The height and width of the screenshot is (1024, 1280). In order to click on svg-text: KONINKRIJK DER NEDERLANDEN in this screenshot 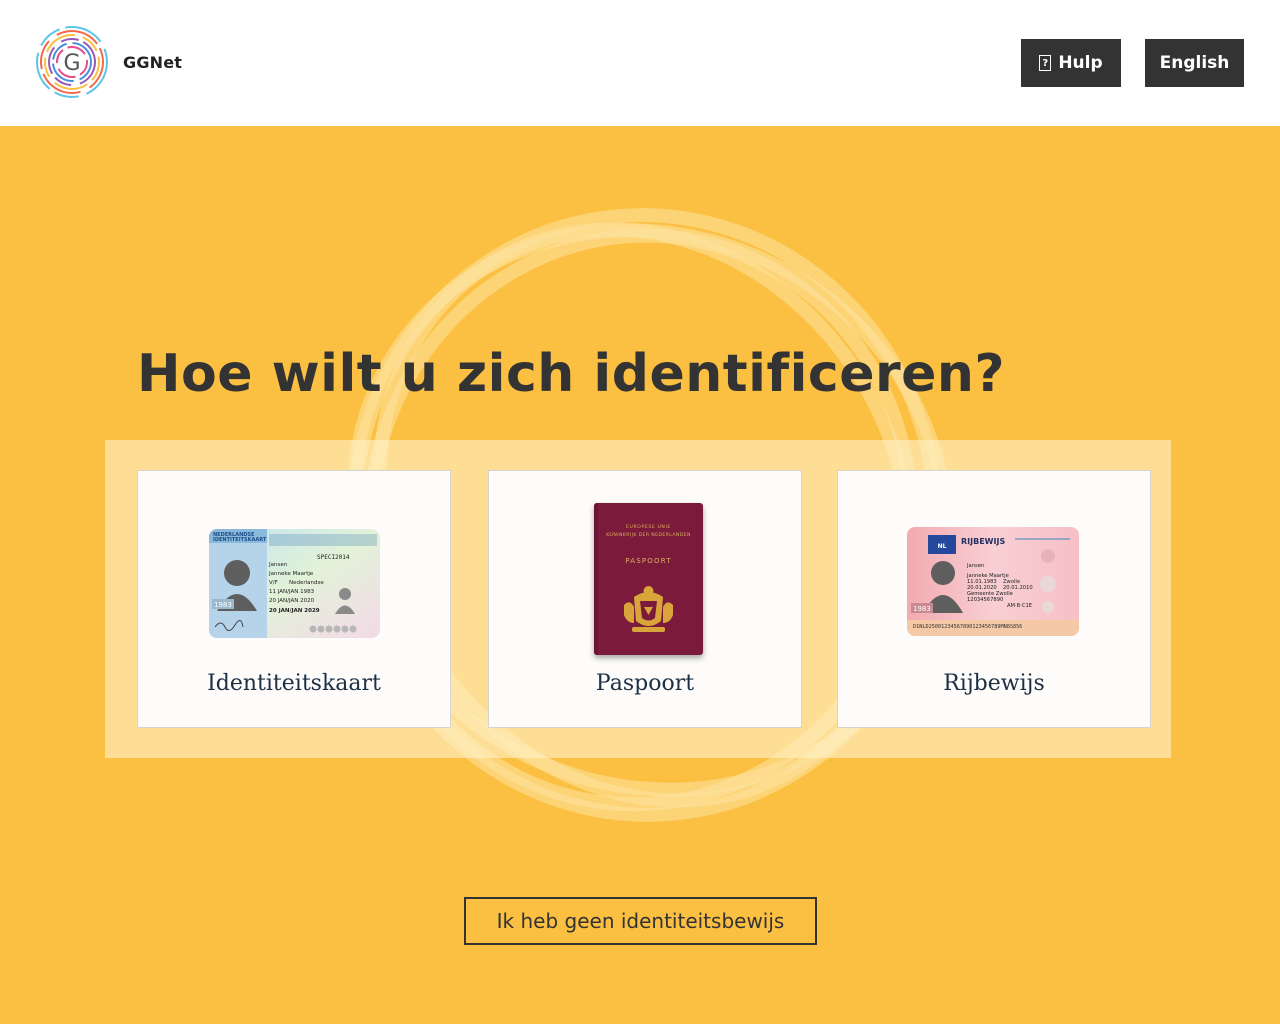, I will do `click(648, 535)`.